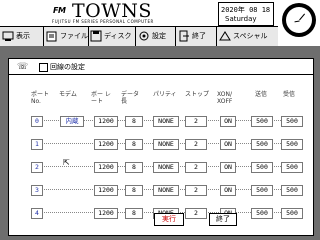 The height and width of the screenshot is (240, 320). Describe the element at coordinates (262, 190) in the screenshot. I see `cell-send-3: 500` at that location.